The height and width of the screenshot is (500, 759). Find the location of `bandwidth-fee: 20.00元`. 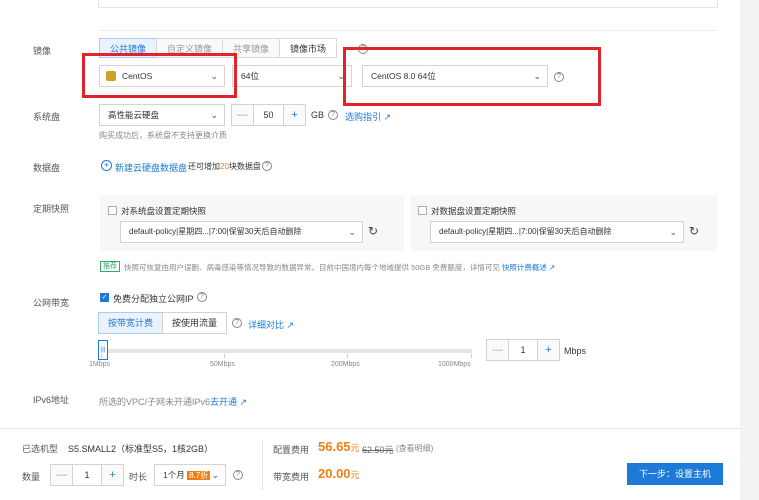

bandwidth-fee: 20.00元 is located at coordinates (339, 473).